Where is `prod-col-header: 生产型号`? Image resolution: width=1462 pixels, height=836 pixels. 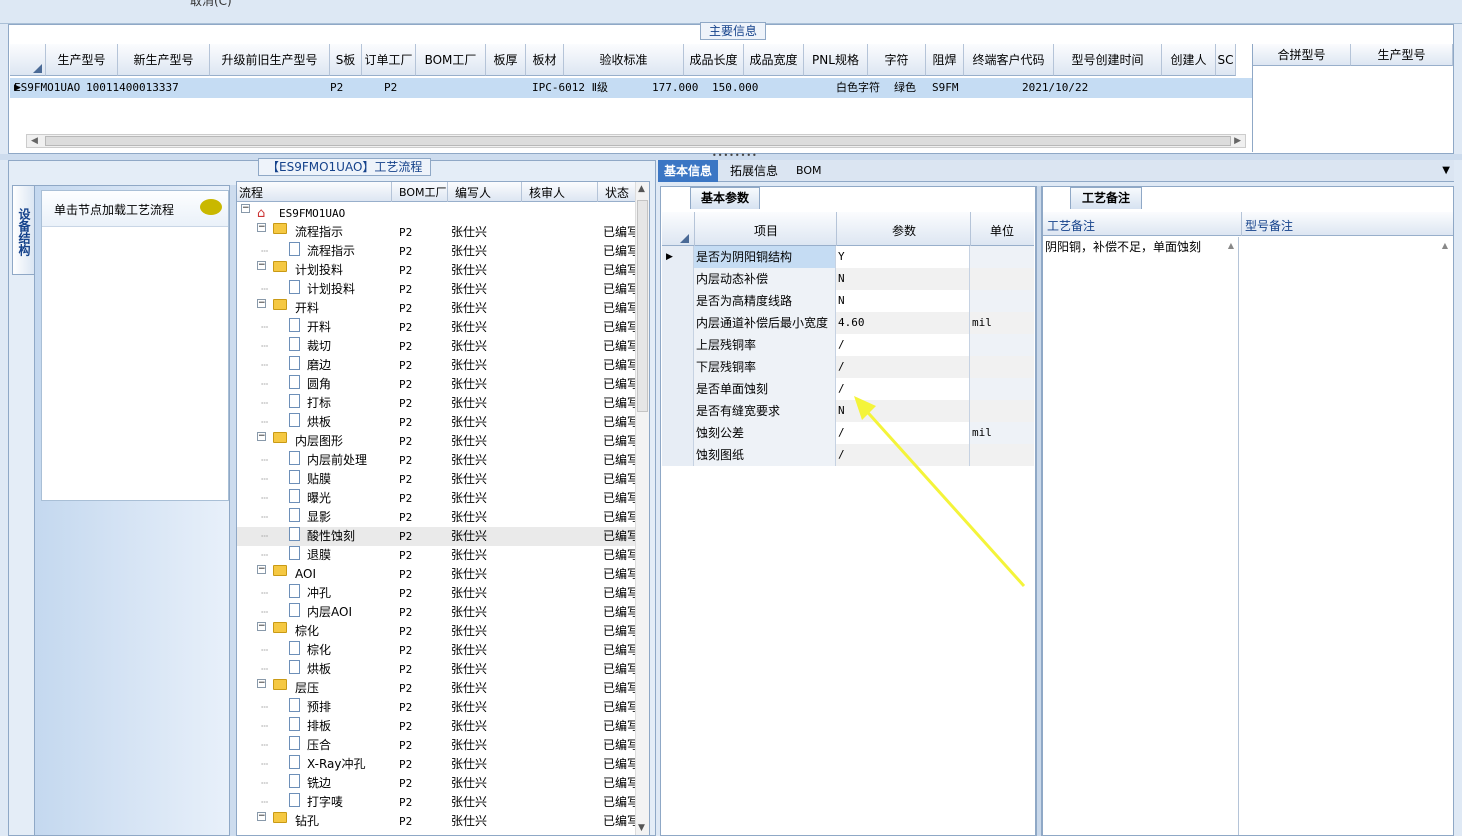 prod-col-header: 生产型号 is located at coordinates (1402, 55).